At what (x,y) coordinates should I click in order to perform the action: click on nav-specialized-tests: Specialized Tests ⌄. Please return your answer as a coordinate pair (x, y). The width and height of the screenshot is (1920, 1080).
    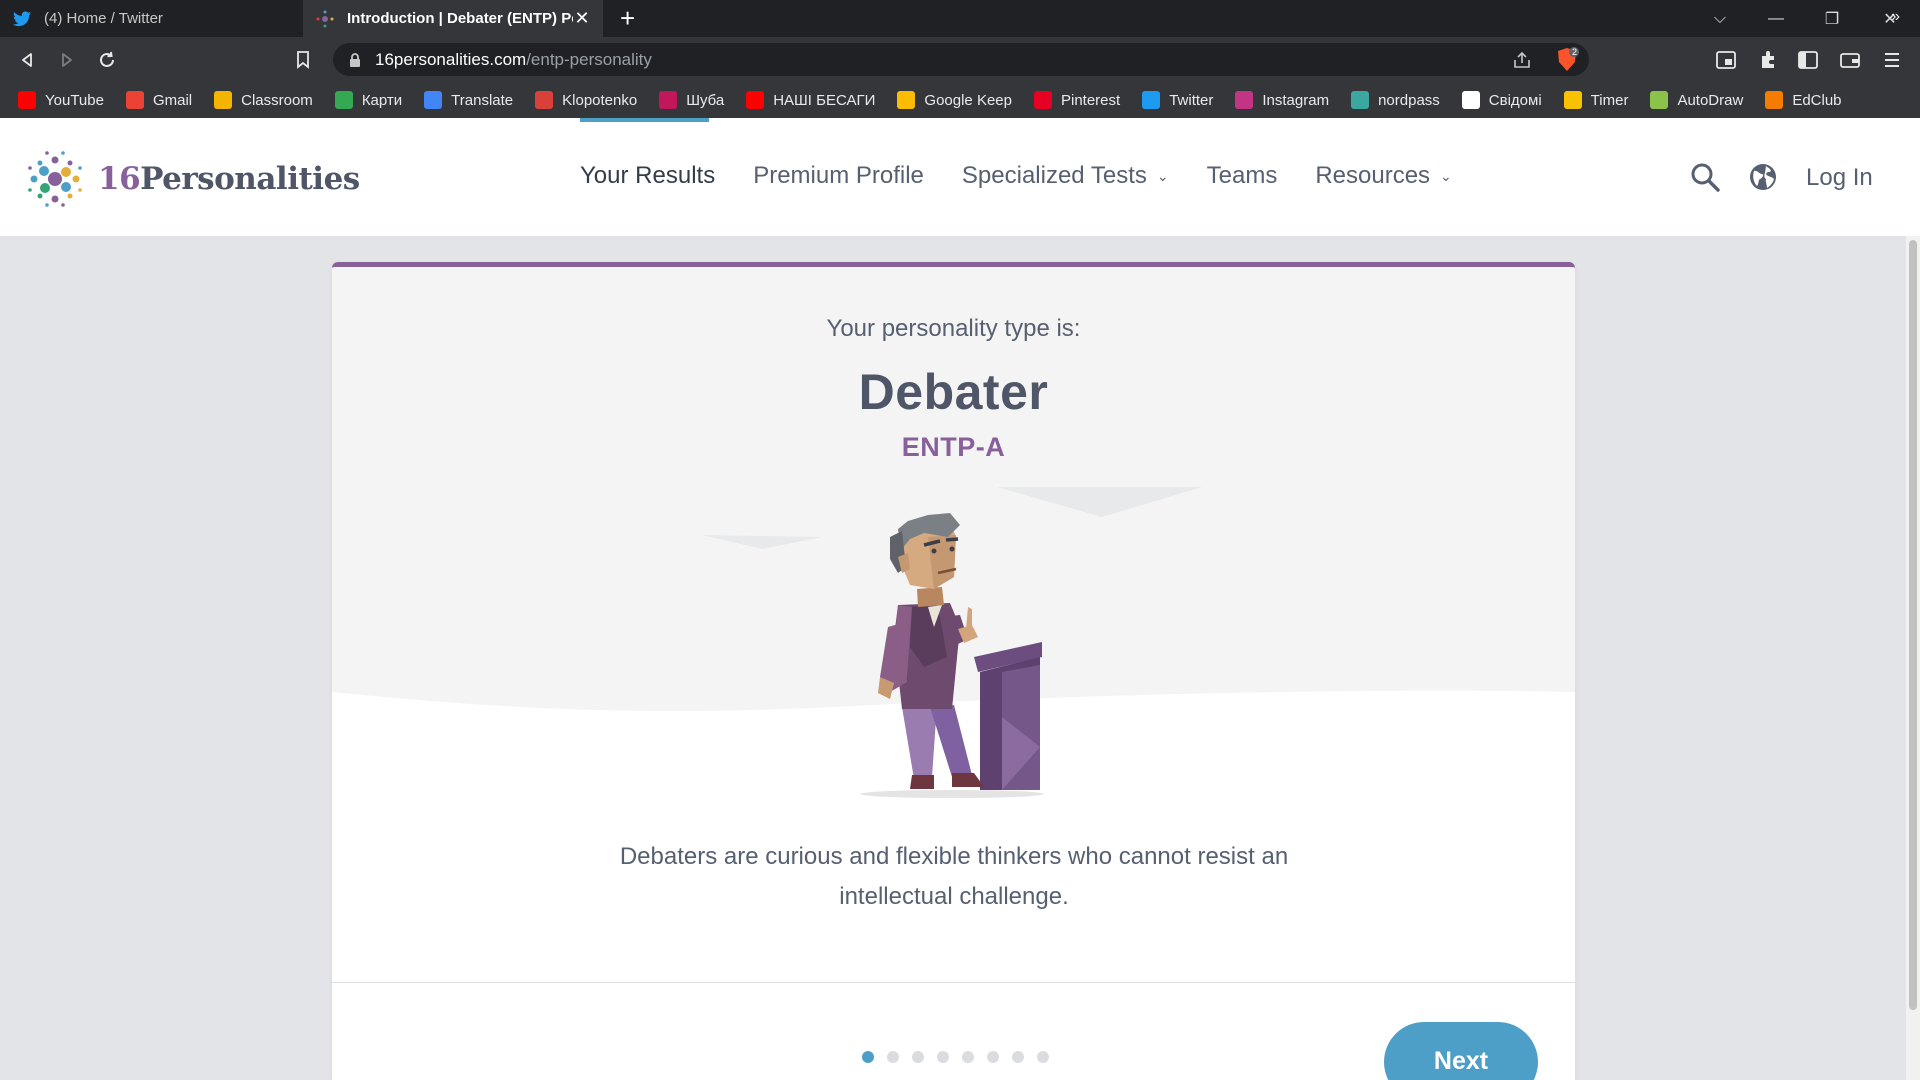
    Looking at the image, I should click on (1065, 176).